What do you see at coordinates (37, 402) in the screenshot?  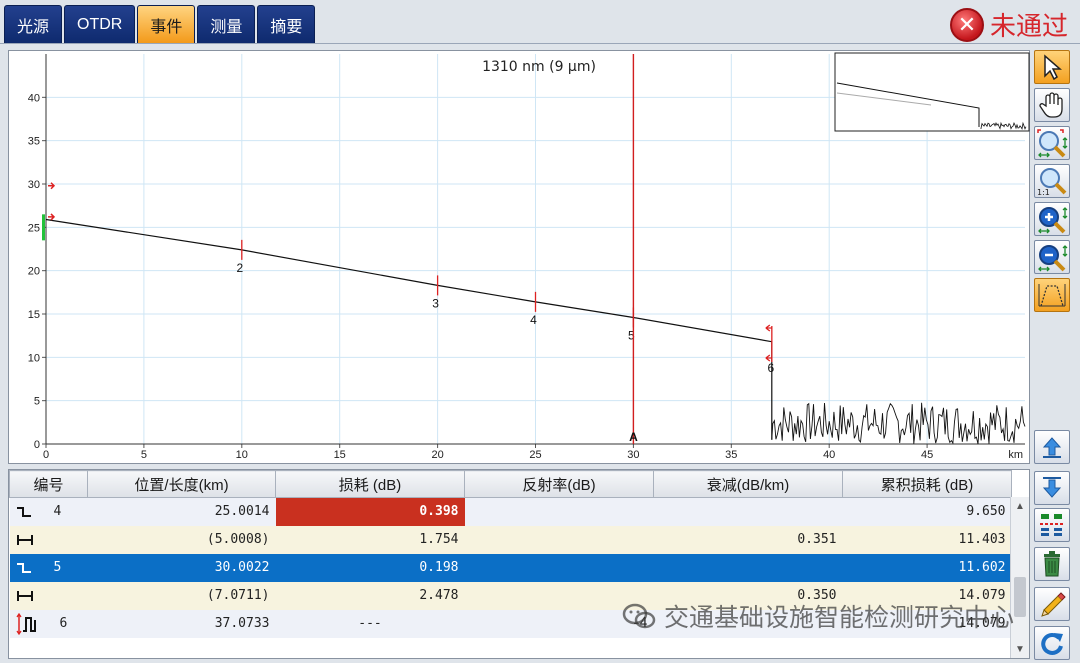 I see `y-tick-label: 5` at bounding box center [37, 402].